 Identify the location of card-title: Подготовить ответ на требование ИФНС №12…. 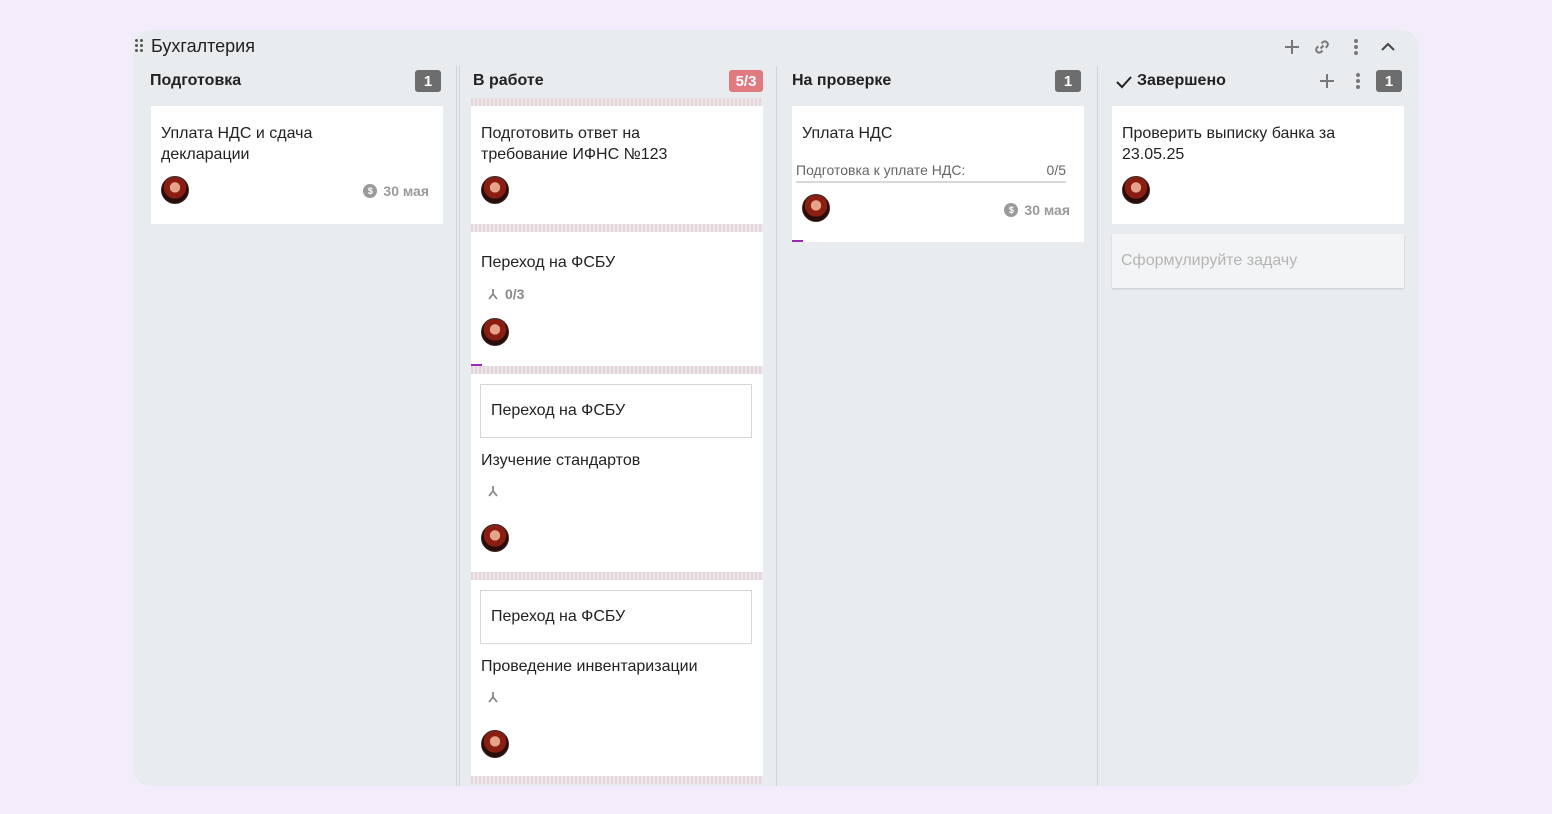
(574, 144).